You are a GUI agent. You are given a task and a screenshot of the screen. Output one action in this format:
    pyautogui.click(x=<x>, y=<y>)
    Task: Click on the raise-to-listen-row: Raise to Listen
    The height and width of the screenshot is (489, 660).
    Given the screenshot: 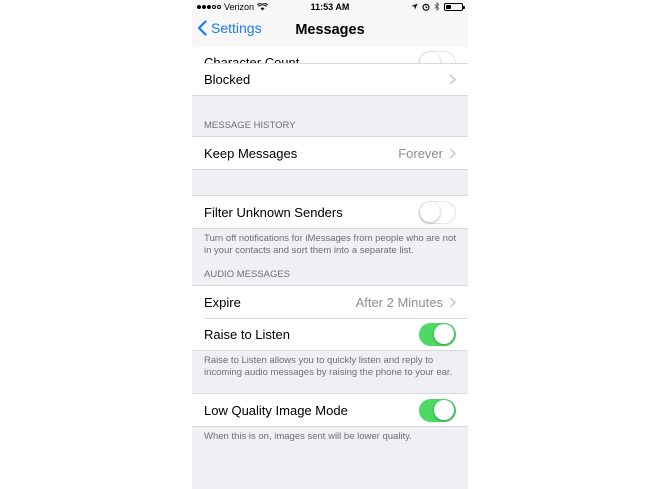 What is the action you would take?
    pyautogui.click(x=330, y=334)
    